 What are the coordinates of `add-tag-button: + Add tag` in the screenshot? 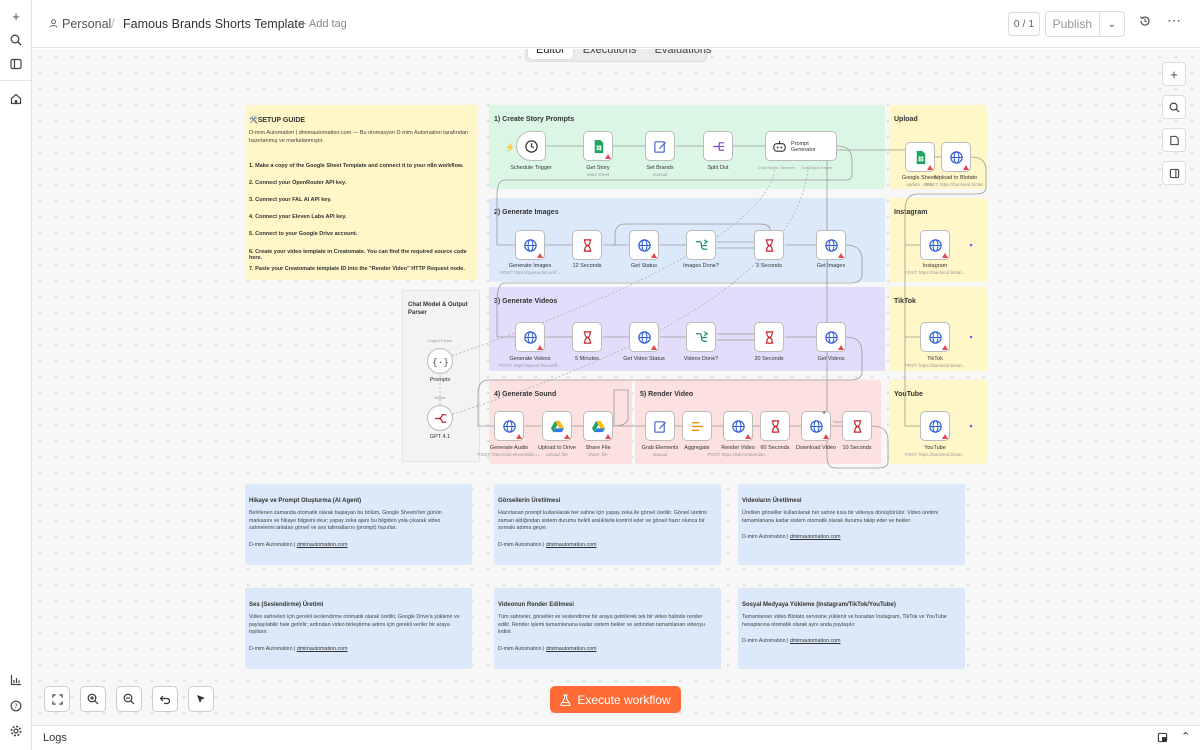 It's located at (323, 24).